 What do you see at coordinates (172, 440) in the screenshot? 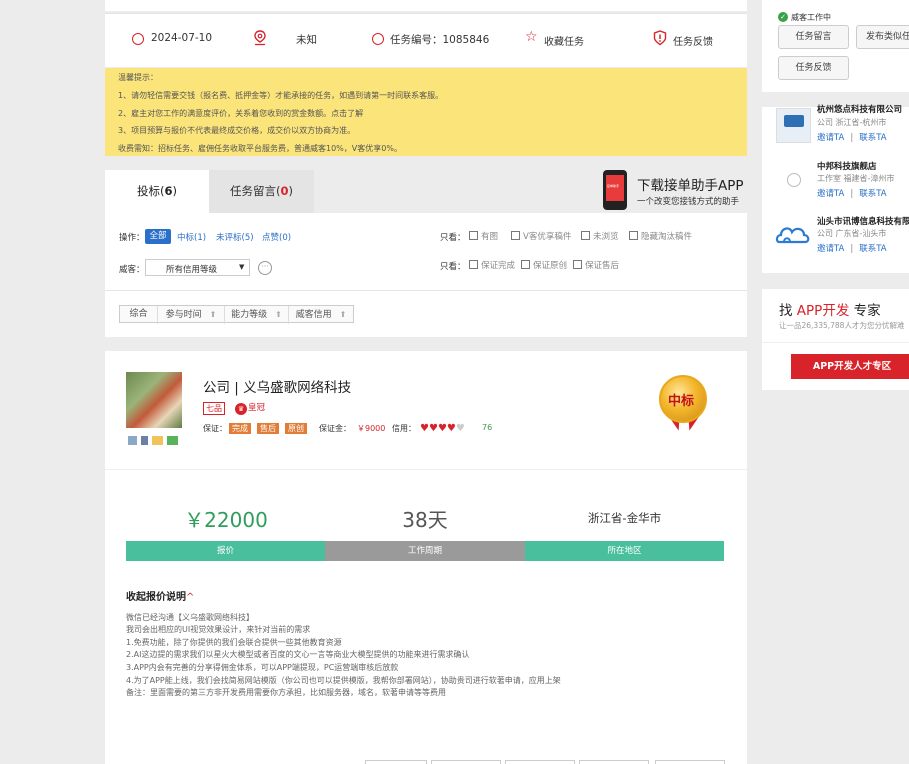
I see `bank-verified-icon` at bounding box center [172, 440].